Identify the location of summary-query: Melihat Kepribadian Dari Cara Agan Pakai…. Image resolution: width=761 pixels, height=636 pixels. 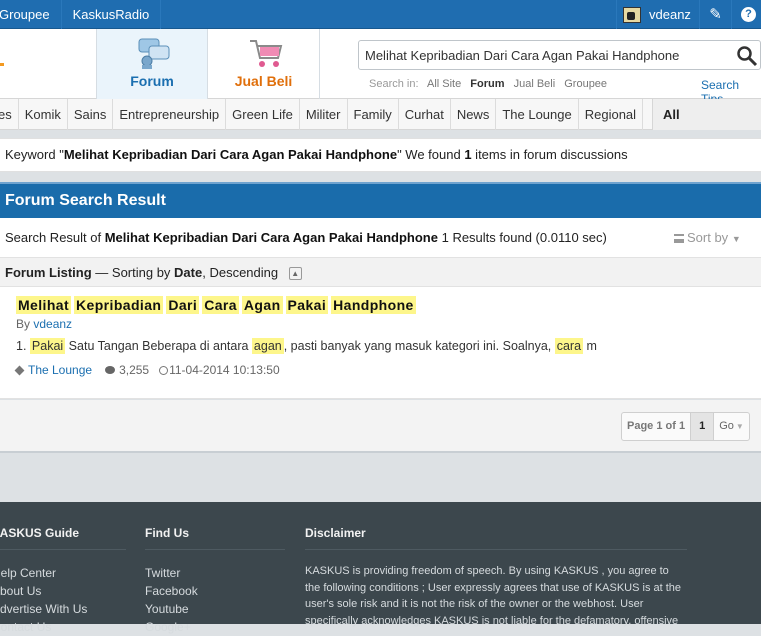
(271, 237).